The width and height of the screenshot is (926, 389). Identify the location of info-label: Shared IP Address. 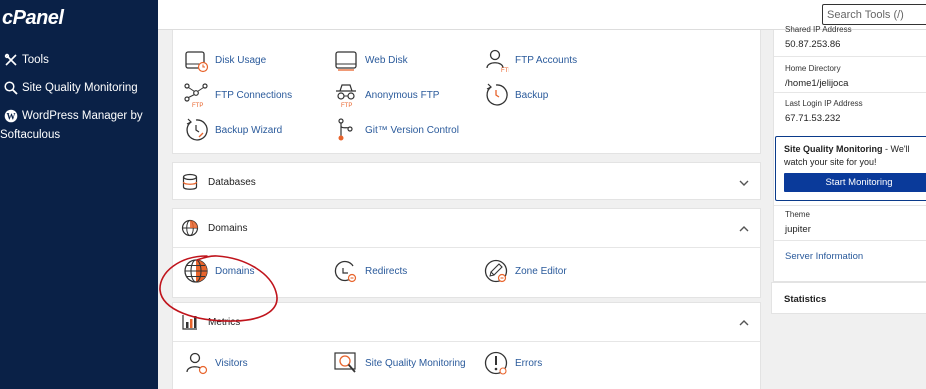
(818, 29).